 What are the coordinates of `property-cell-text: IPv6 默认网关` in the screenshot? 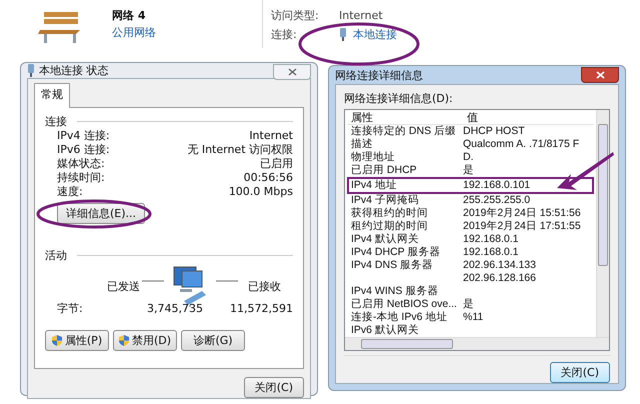 It's located at (385, 330).